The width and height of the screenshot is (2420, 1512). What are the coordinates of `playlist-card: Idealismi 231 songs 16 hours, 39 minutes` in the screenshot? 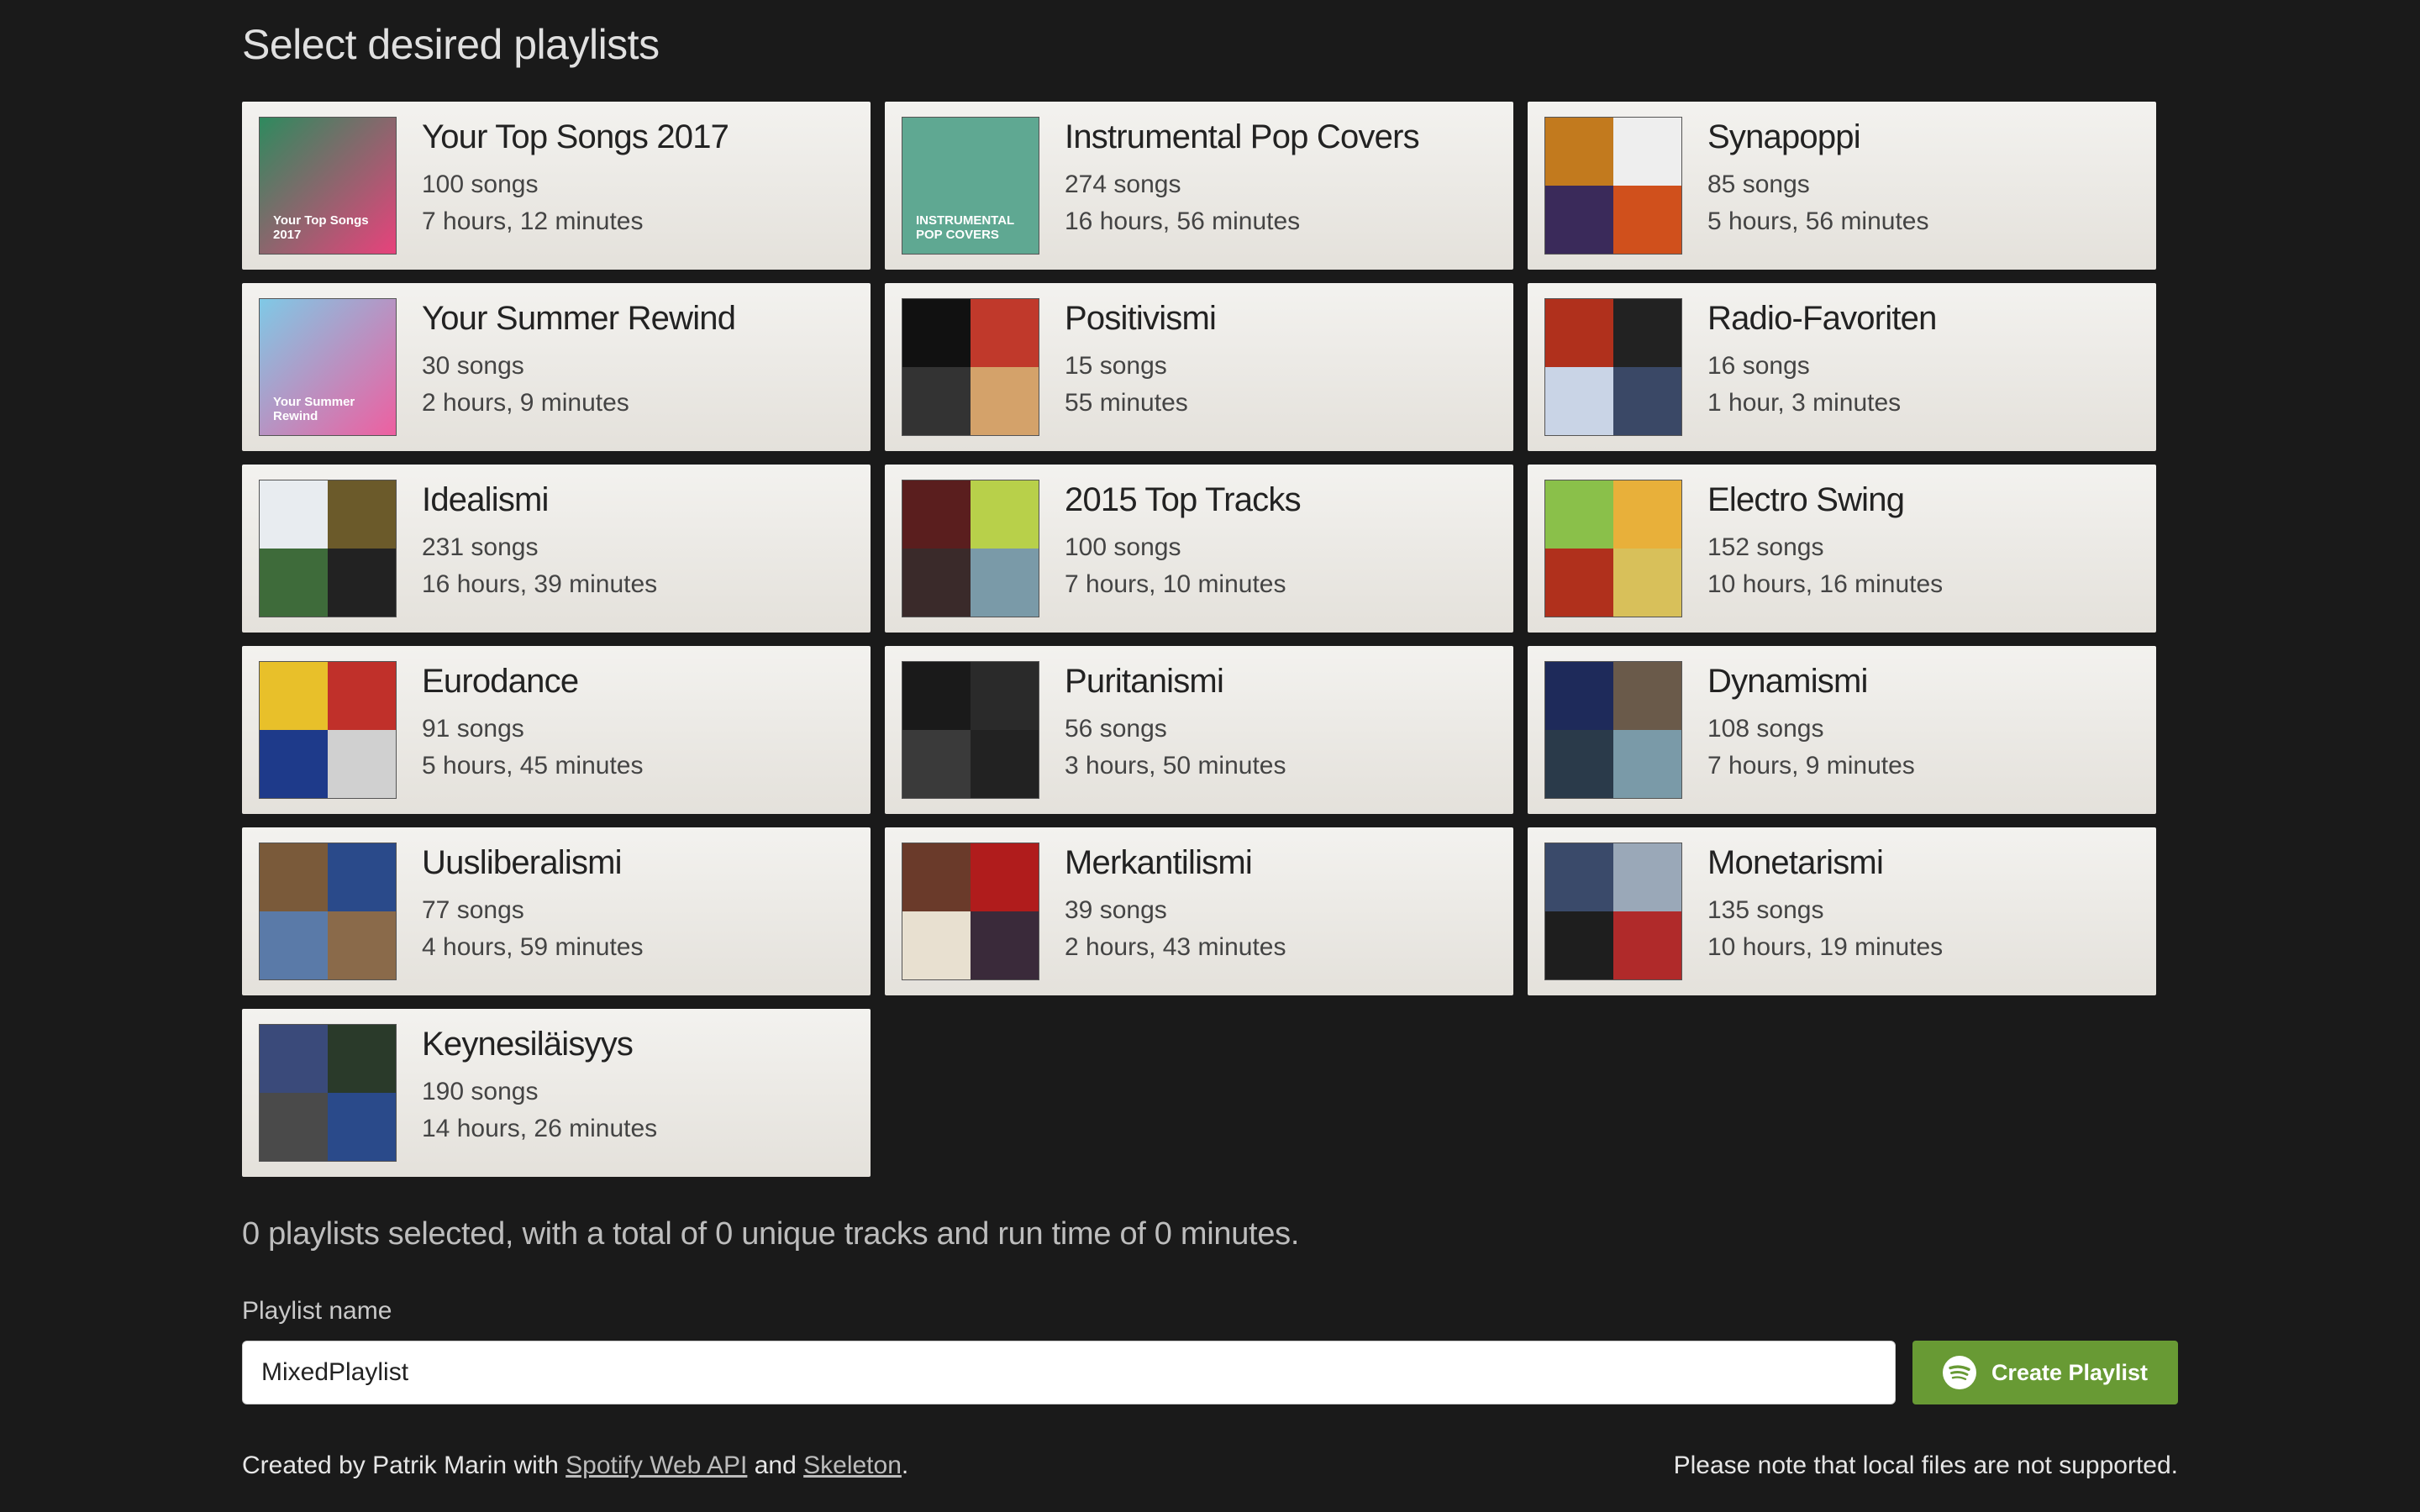 It's located at (556, 549).